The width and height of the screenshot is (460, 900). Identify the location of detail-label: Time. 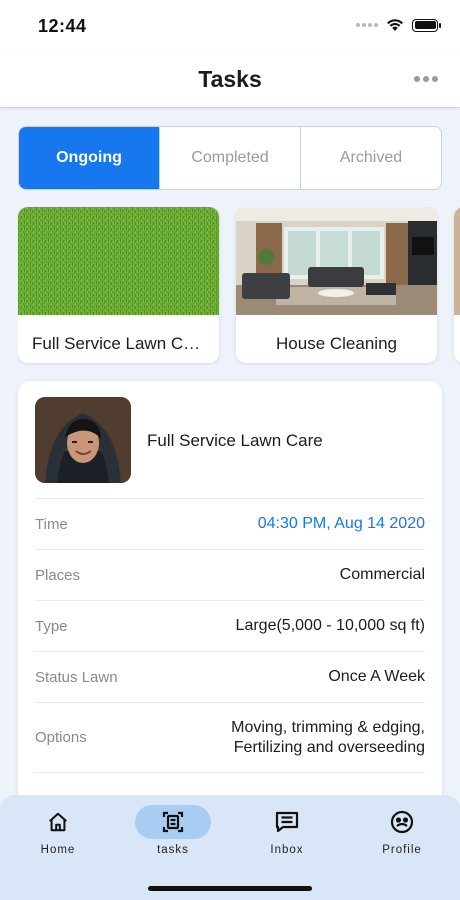
(51, 524).